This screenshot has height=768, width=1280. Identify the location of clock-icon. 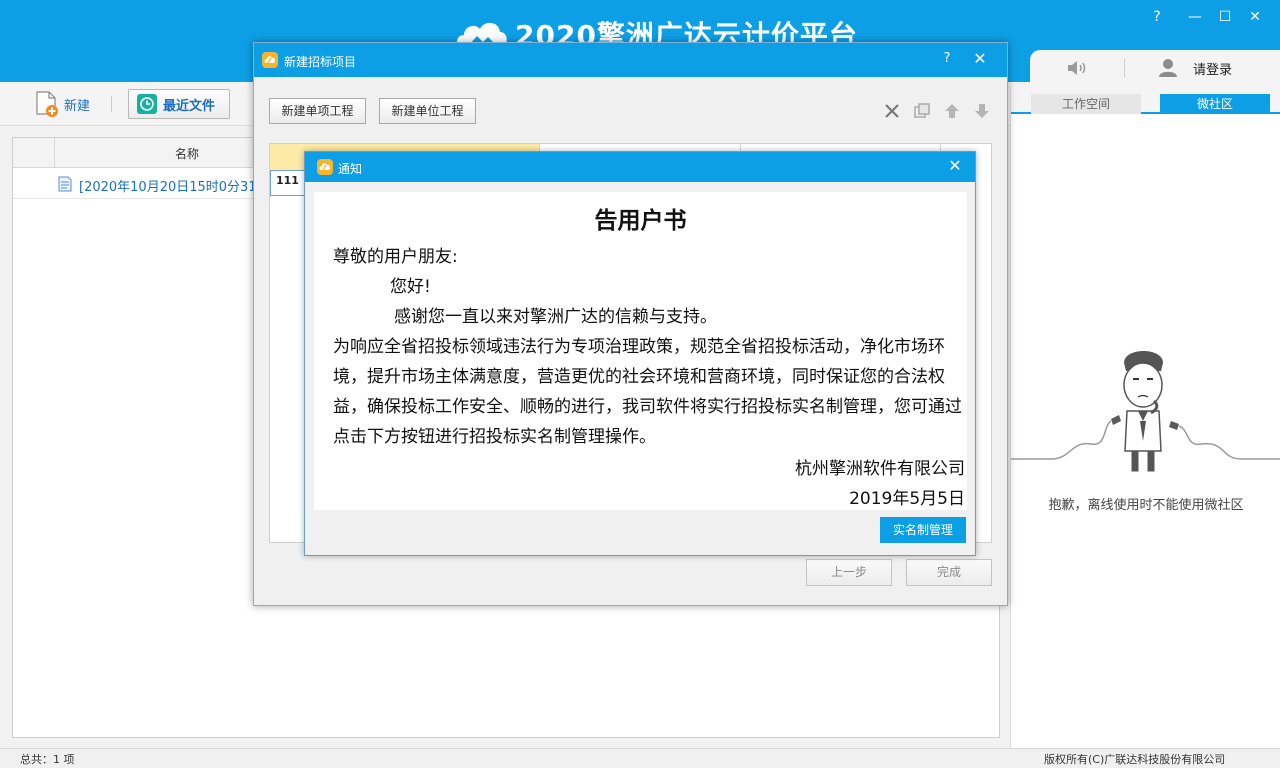
(147, 104).